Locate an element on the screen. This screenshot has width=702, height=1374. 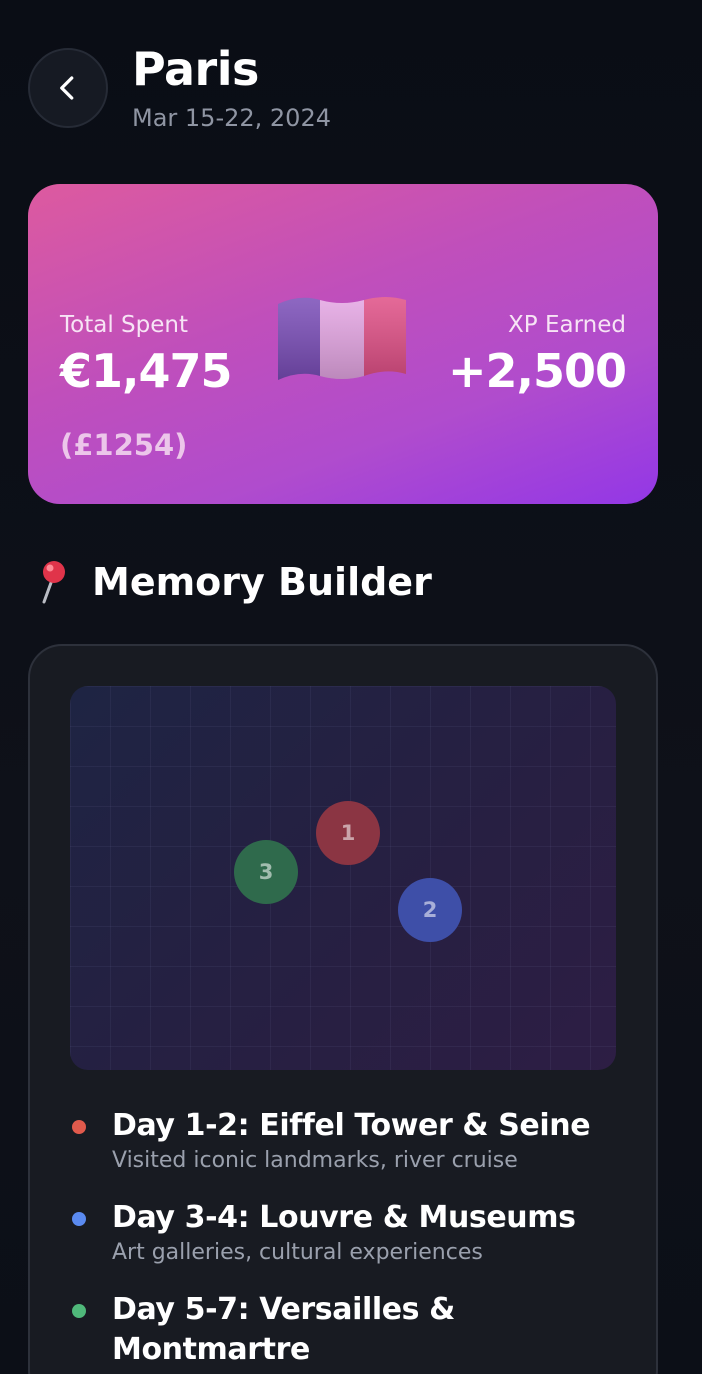
total-spent-label: Total Spent is located at coordinates (124, 325).